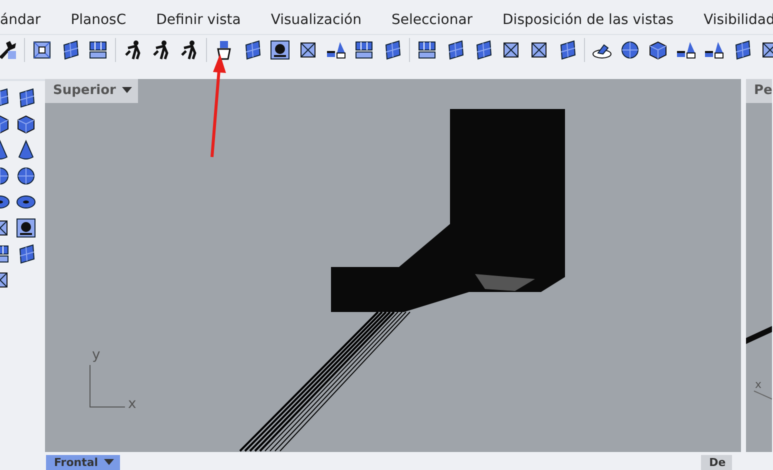 The height and width of the screenshot is (470, 773). I want to click on viewport-tab: Frontal, so click(83, 462).